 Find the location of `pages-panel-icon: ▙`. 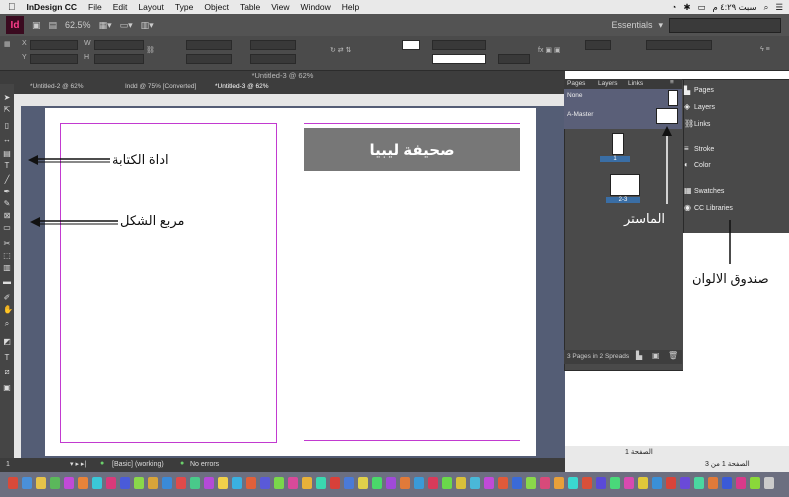

pages-panel-icon: ▙ is located at coordinates (687, 90).